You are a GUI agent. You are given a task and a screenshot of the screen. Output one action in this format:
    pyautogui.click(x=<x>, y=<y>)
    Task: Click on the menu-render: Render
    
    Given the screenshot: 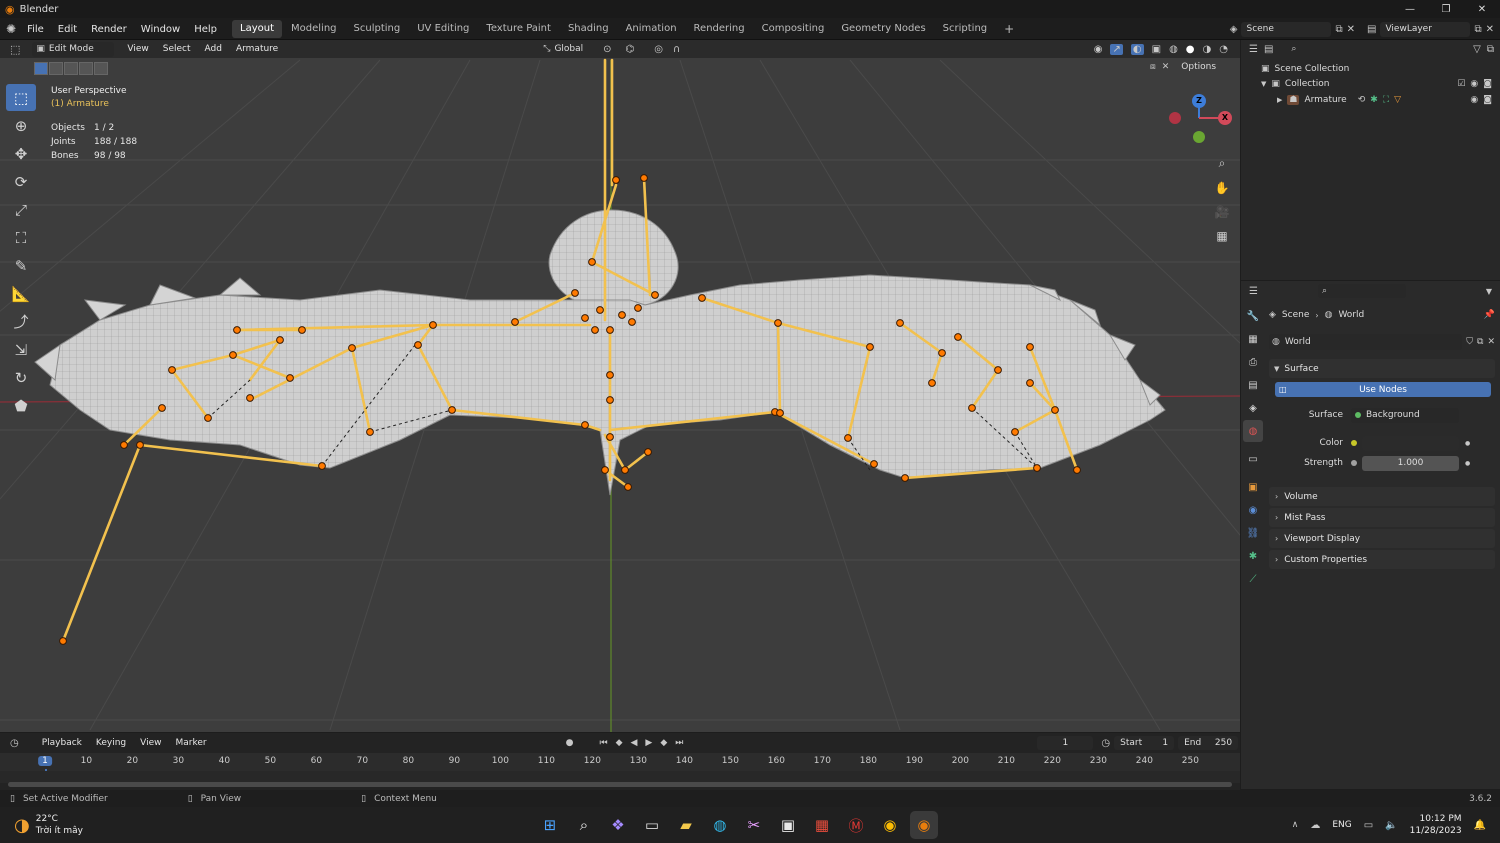 What is the action you would take?
    pyautogui.click(x=109, y=29)
    